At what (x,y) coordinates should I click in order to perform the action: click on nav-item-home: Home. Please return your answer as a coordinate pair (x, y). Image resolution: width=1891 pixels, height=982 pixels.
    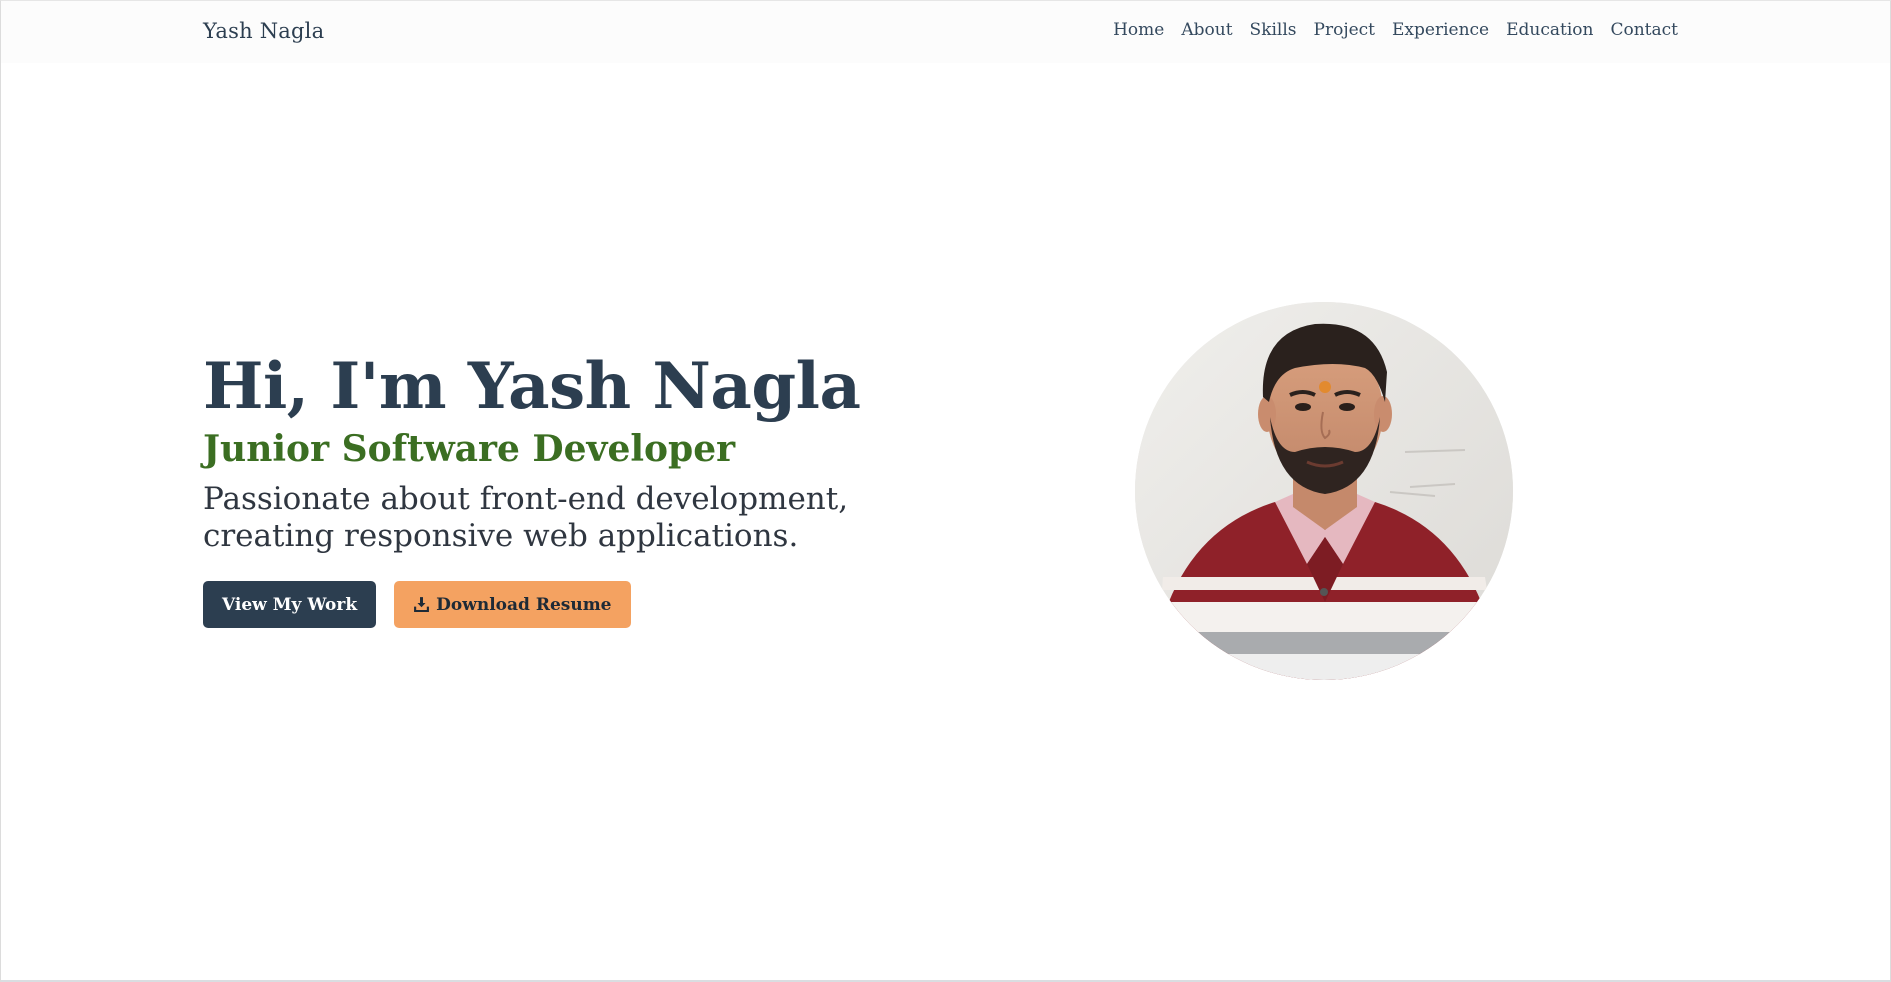
    Looking at the image, I should click on (1138, 30).